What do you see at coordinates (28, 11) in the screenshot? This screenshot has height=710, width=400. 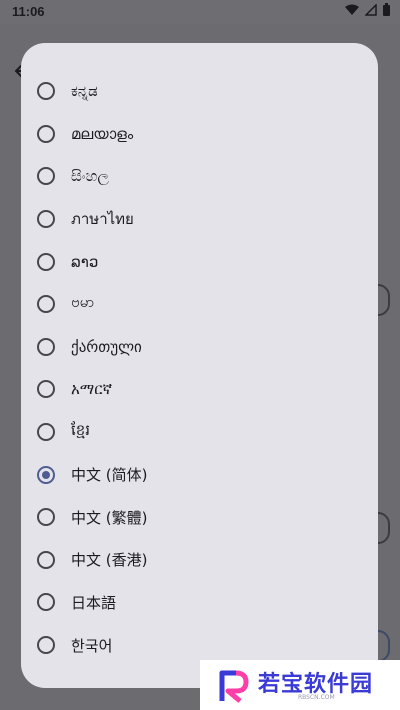 I see `status-time: 11:06` at bounding box center [28, 11].